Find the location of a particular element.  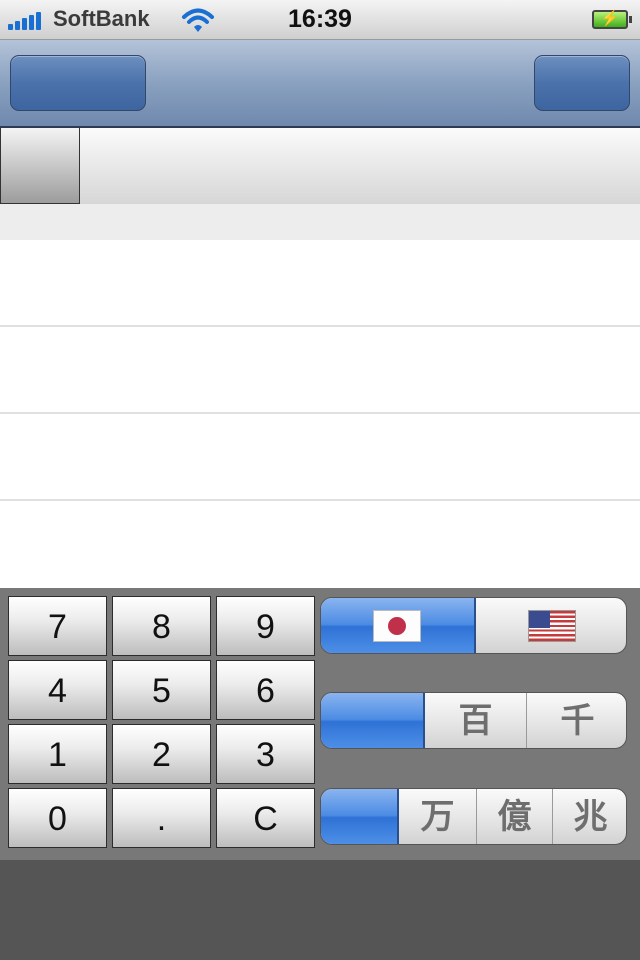

nav-left-button is located at coordinates (78, 83).